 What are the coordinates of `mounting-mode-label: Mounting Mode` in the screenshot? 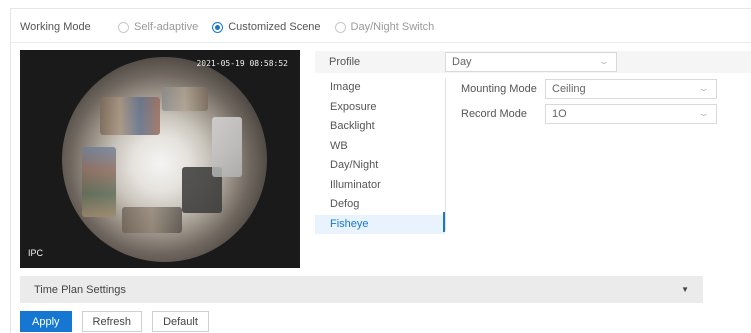 It's located at (499, 89).